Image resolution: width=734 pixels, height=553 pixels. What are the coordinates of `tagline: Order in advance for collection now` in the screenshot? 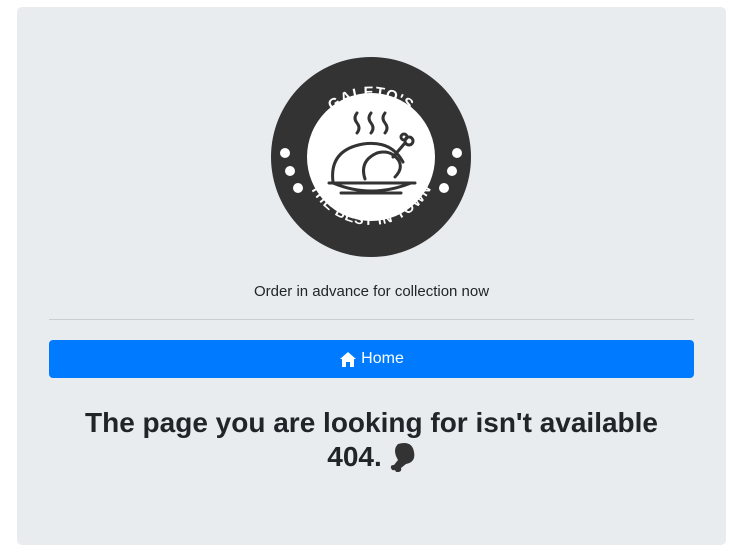 It's located at (371, 291).